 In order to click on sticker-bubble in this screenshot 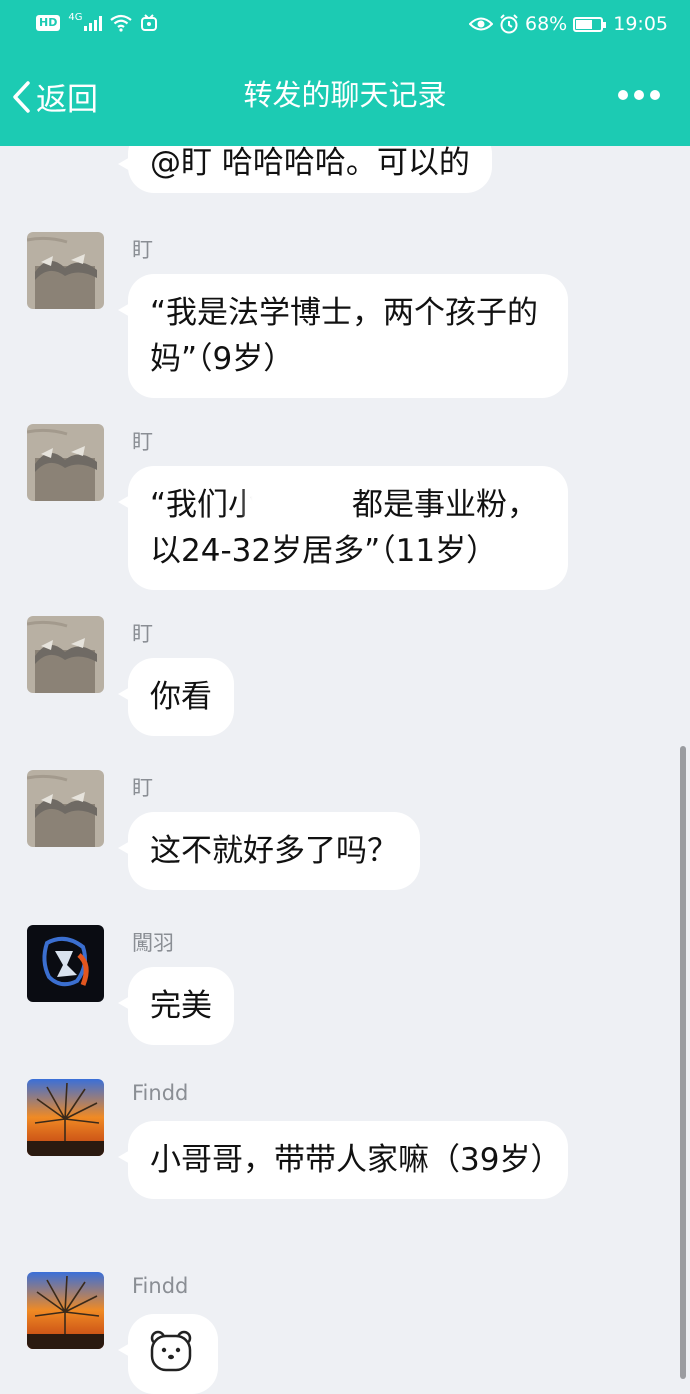, I will do `click(168, 1354)`.